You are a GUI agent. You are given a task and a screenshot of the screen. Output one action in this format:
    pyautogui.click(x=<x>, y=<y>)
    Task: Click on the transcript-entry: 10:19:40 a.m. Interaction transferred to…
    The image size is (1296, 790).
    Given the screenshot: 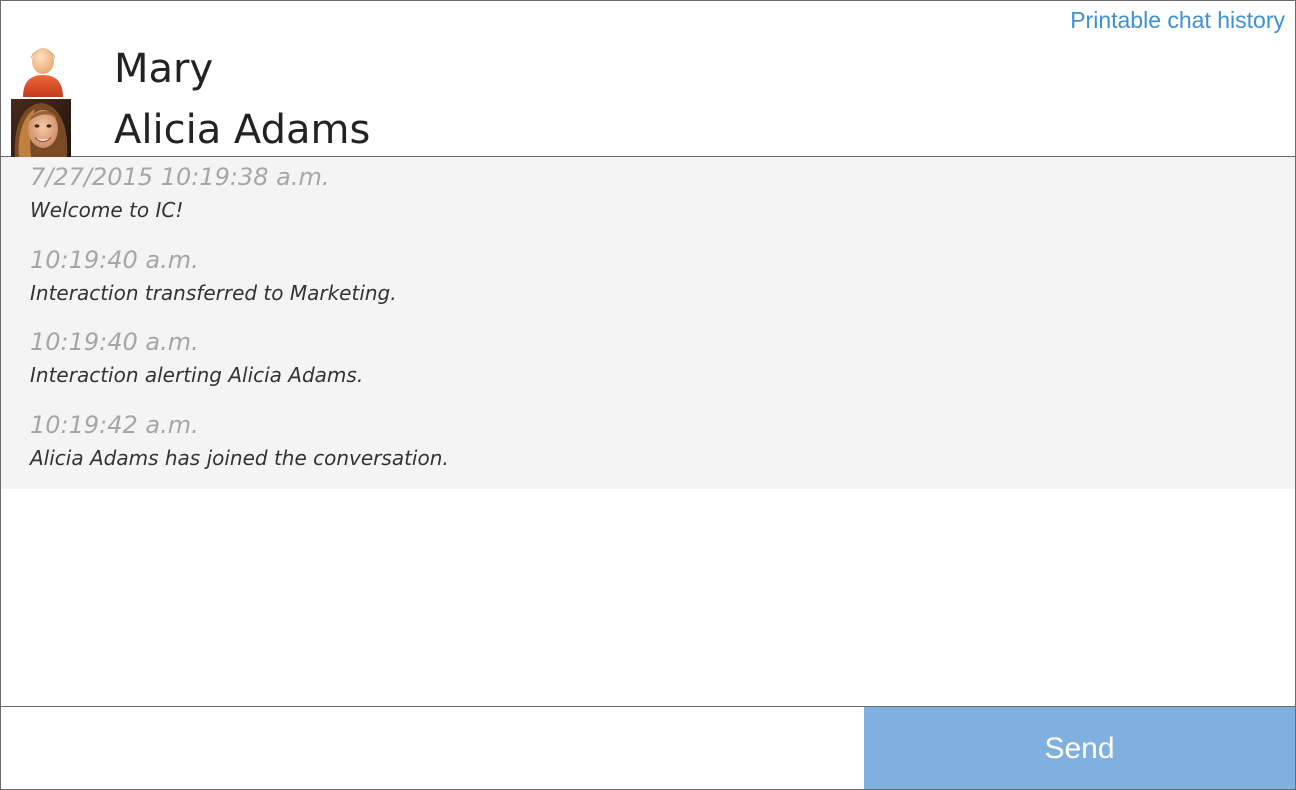 What is the action you would take?
    pyautogui.click(x=630, y=276)
    